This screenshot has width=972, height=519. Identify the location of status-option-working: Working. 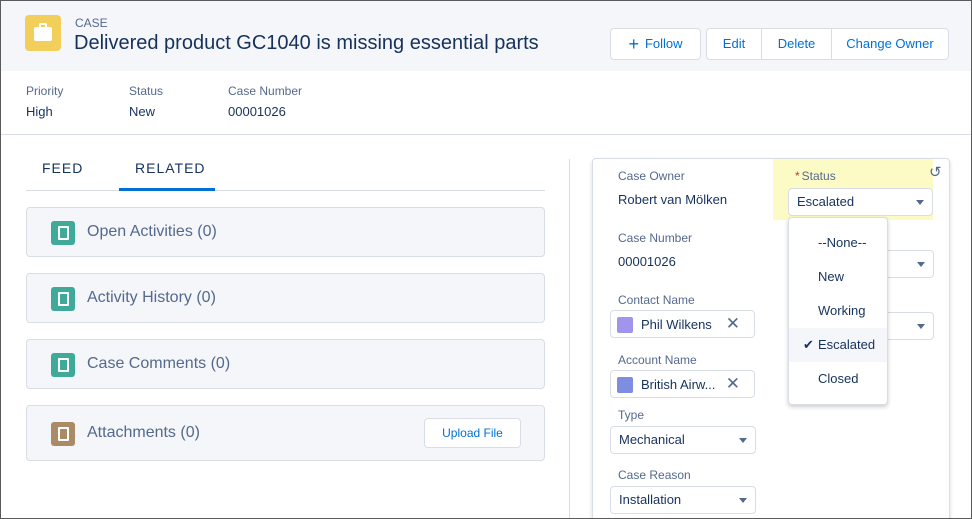
(838, 311).